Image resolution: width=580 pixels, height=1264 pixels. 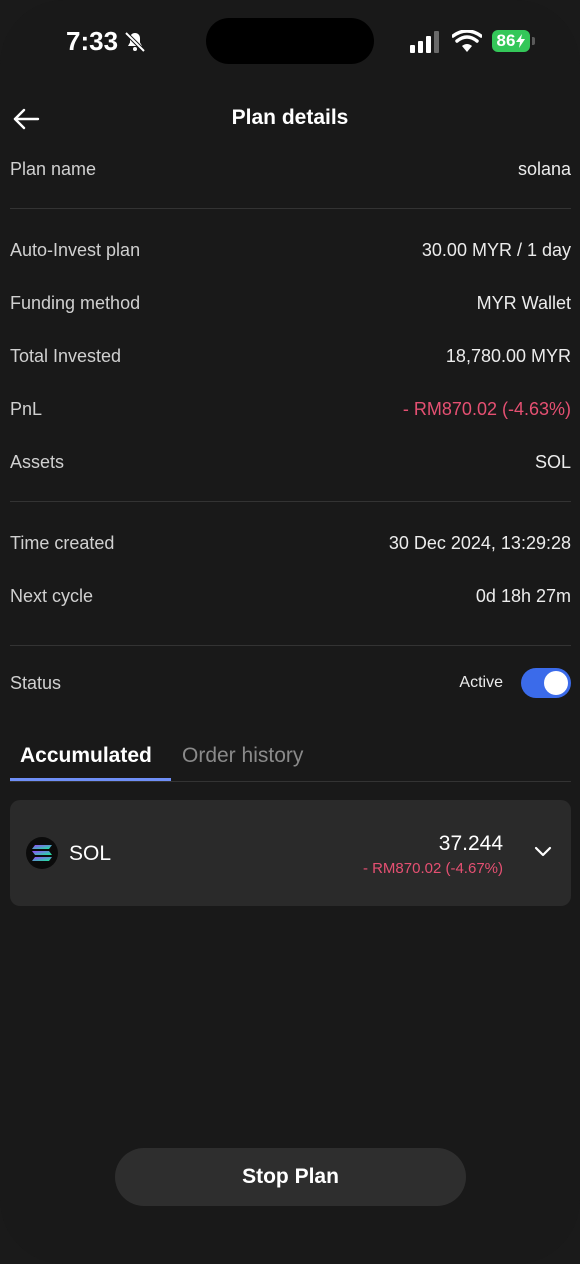 I want to click on time-created-row: Time created 30 Dec 2024, 13:29:28, so click(x=290, y=543).